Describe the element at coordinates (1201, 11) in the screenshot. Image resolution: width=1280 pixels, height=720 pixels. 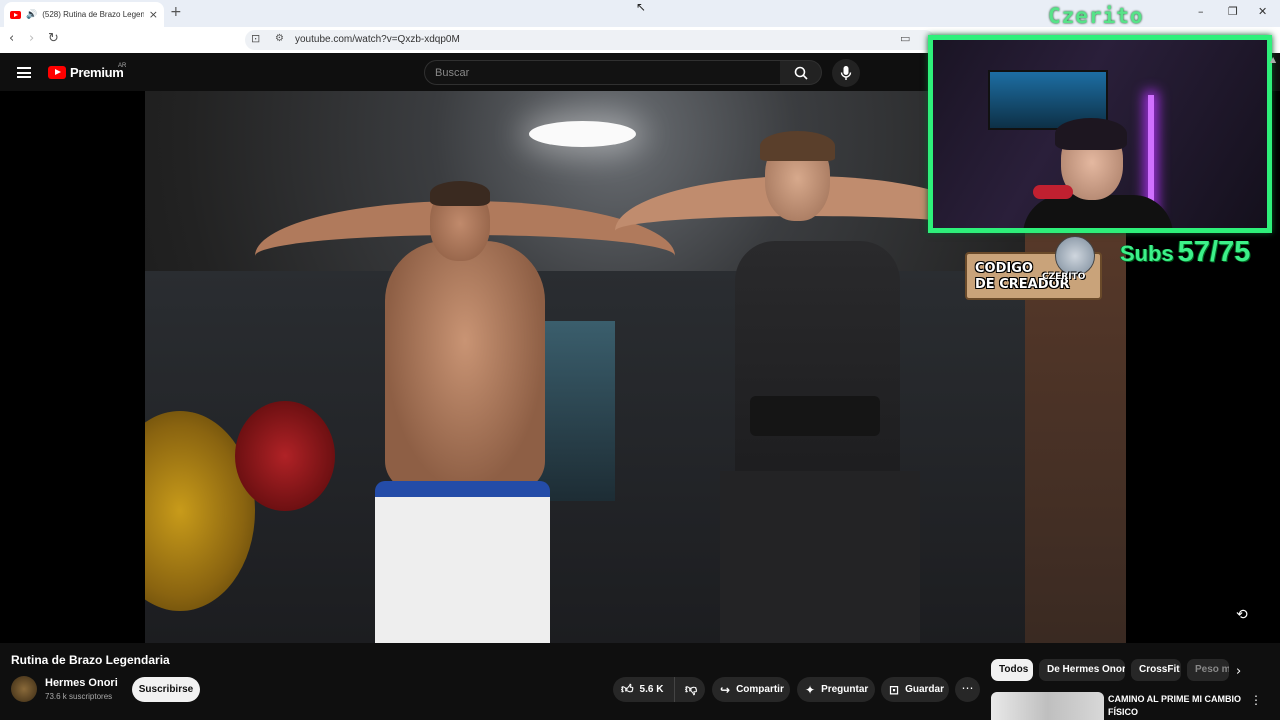
I see `minimize-button: –` at that location.